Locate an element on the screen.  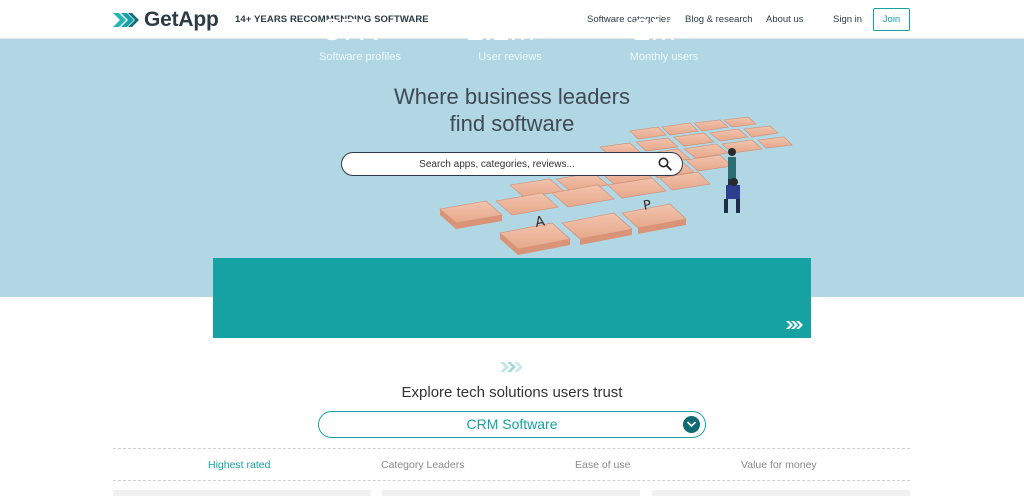
tab-ease-of-use: Ease of use is located at coordinates (602, 465).